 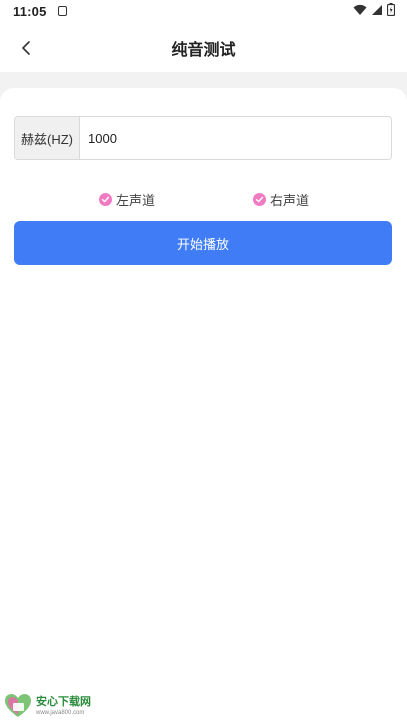 I want to click on page-title: 纯音测试, so click(x=203, y=50).